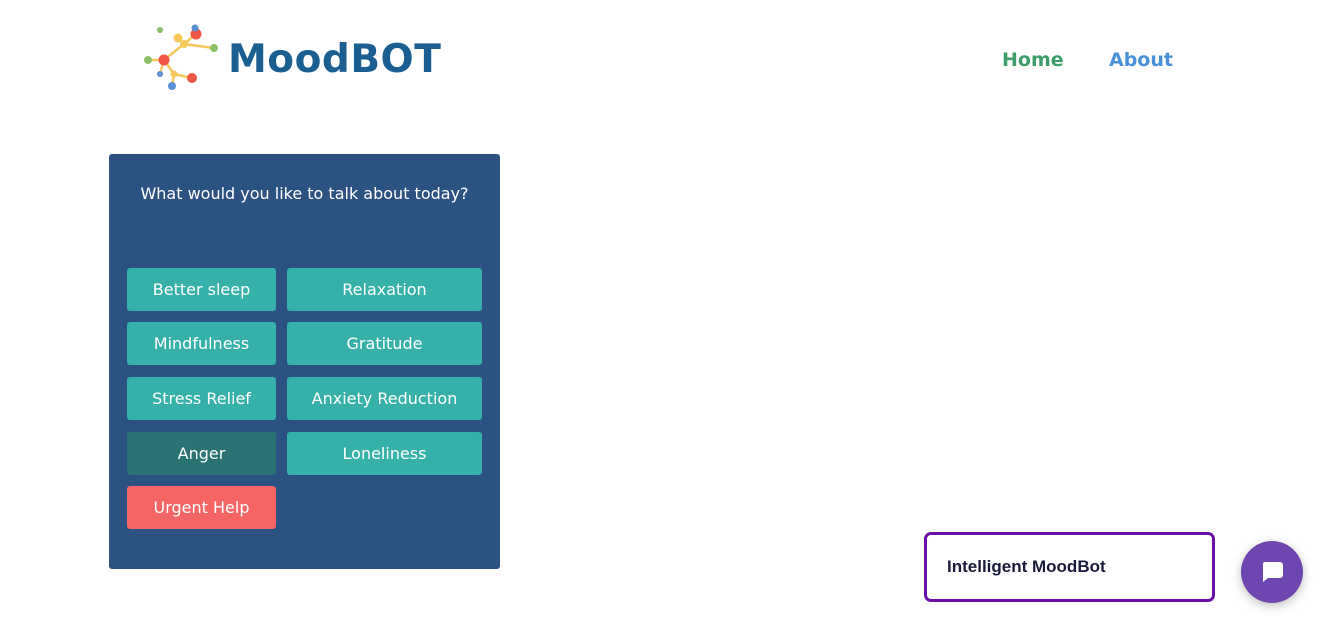 Image resolution: width=1327 pixels, height=629 pixels. Describe the element at coordinates (201, 507) in the screenshot. I see `urgent-help-button: Urgent Help` at that location.